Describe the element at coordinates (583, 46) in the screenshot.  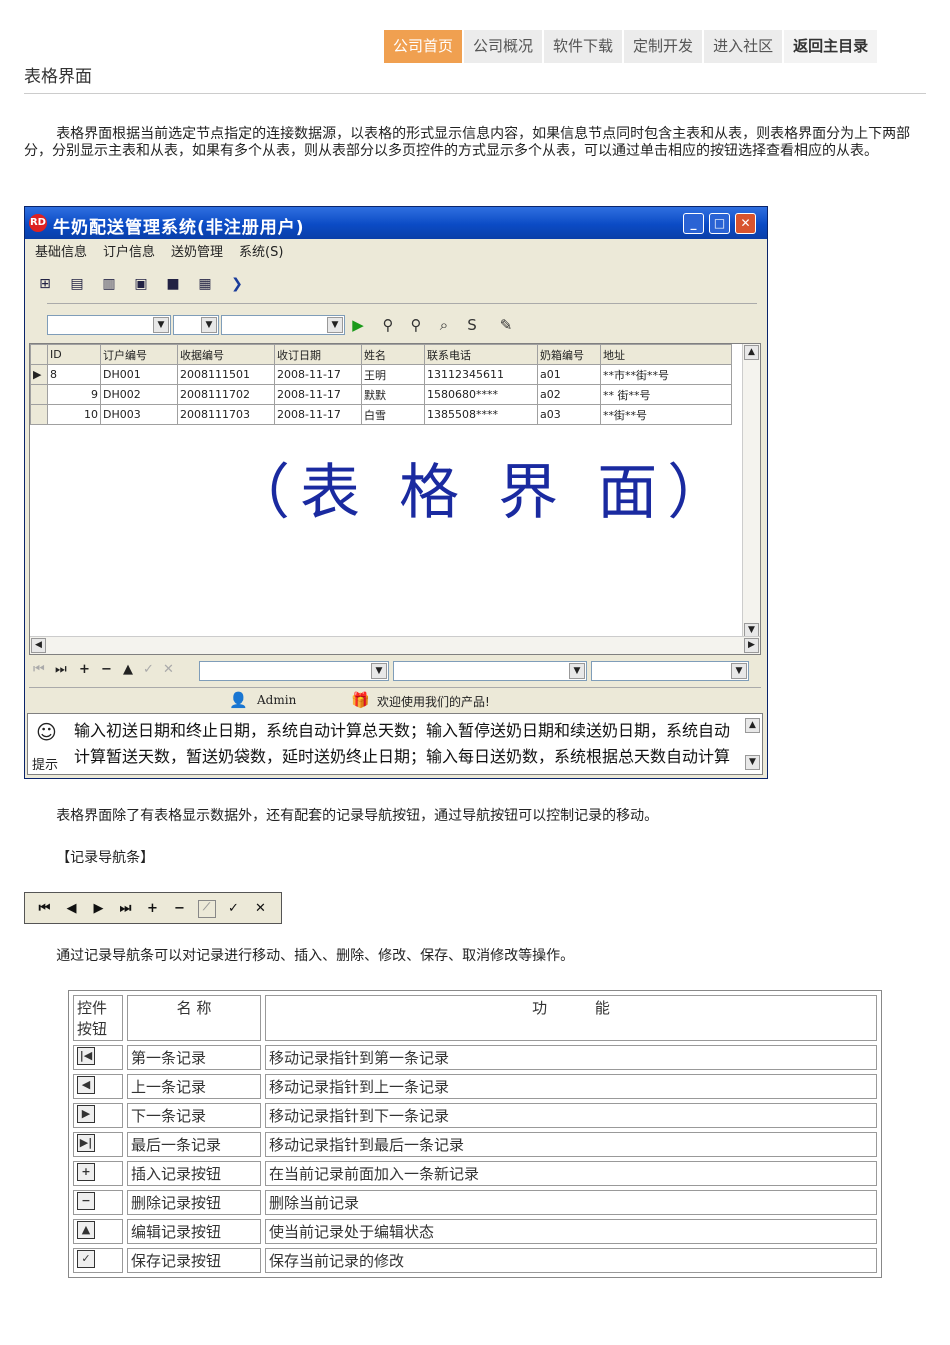
I see `nav-download: 软件下载` at that location.